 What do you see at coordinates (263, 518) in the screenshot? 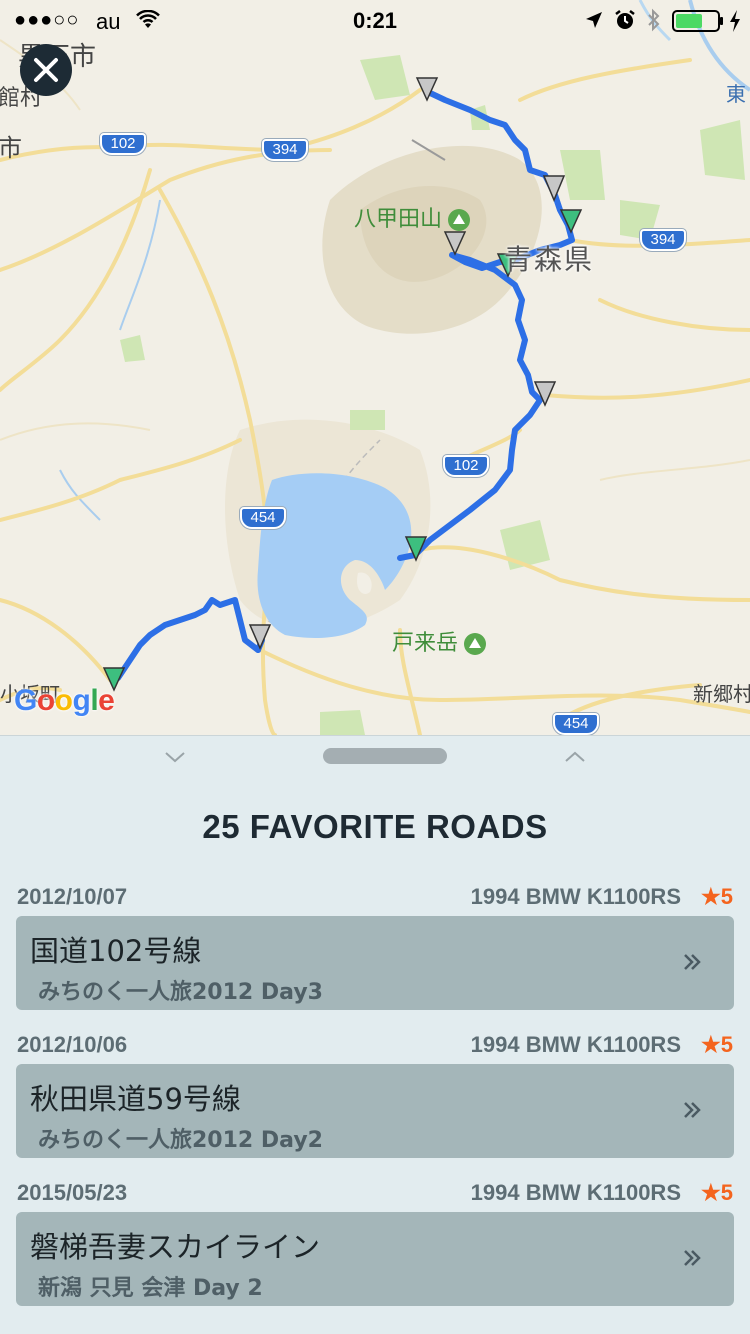
I see `route-shield-454: 454` at bounding box center [263, 518].